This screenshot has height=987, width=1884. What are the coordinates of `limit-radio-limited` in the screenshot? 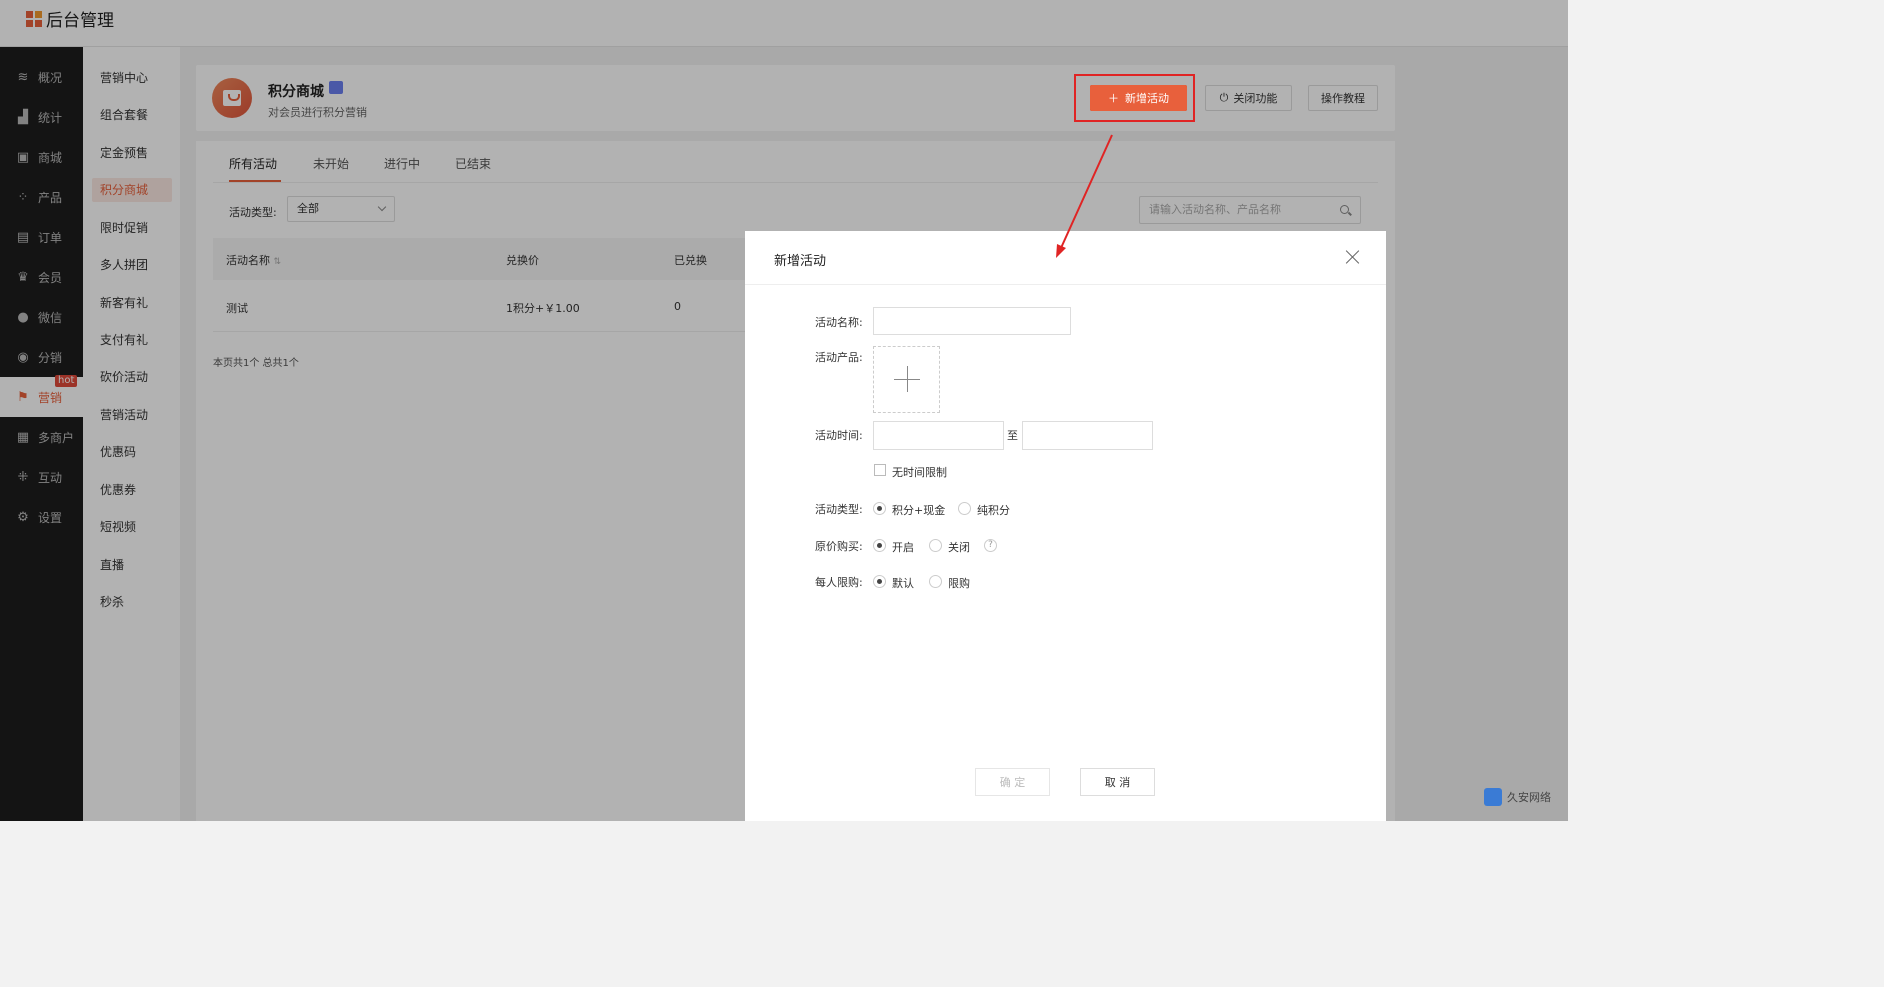 It's located at (935, 581).